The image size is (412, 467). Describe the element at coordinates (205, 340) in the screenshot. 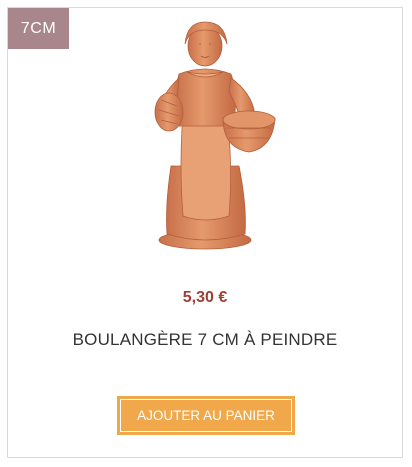

I see `product-title: BOULANGÈRE 7 CM À PEINDRE` at that location.